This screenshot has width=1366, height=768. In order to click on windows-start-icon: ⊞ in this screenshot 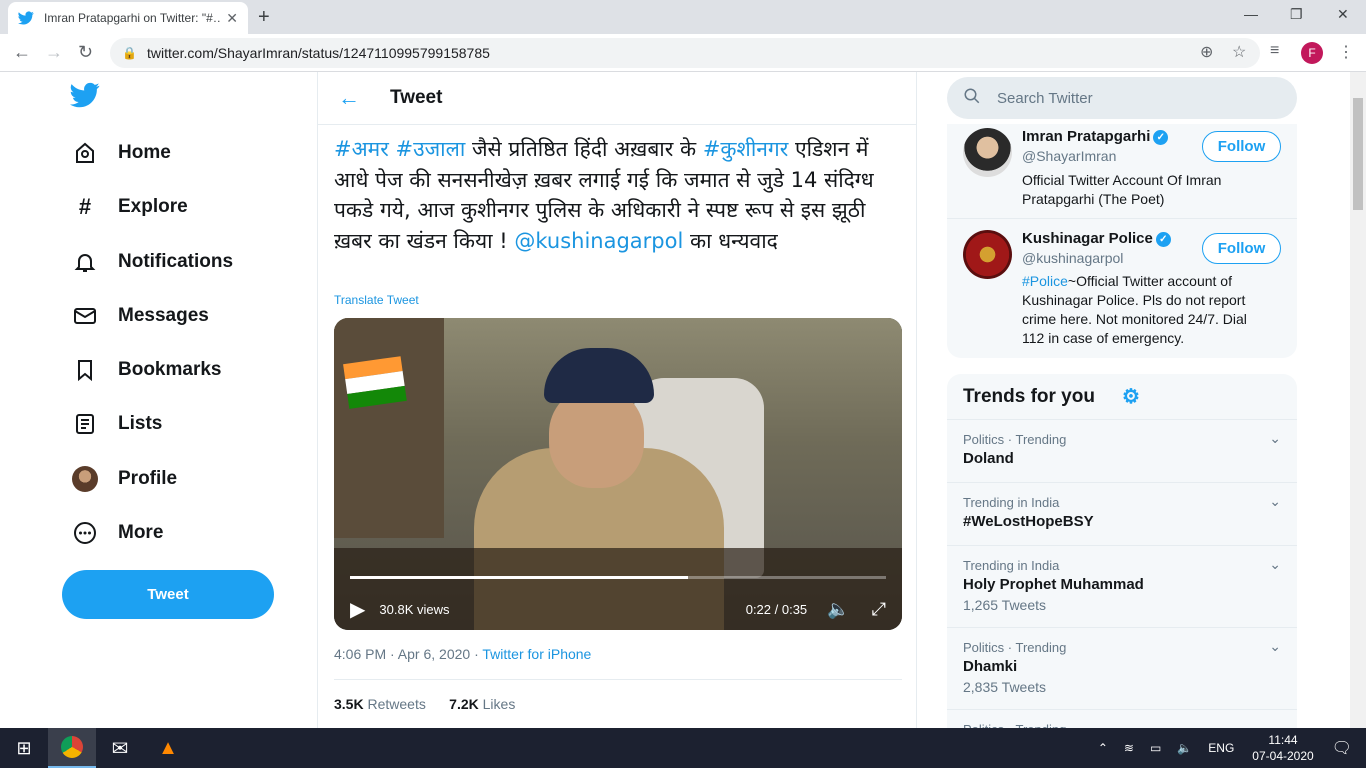, I will do `click(24, 748)`.